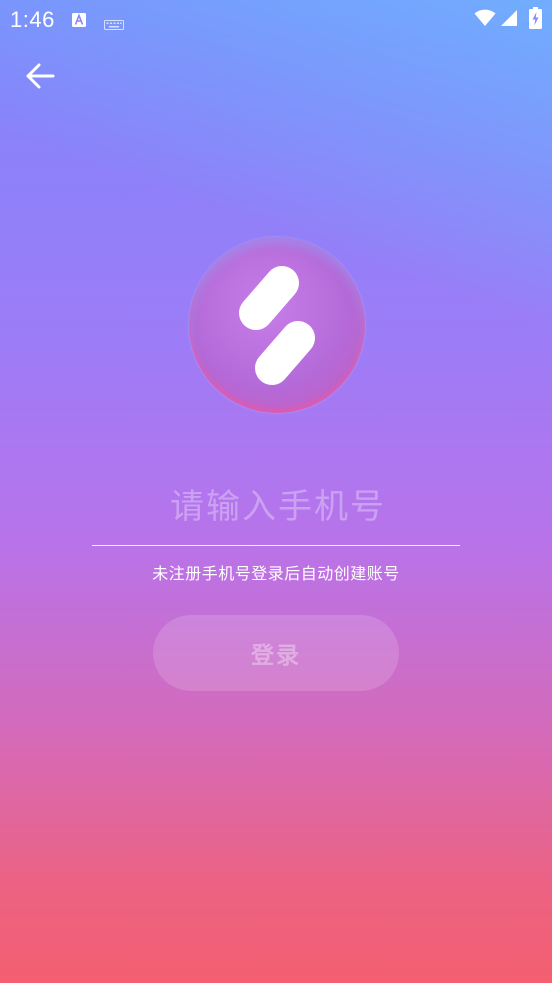  Describe the element at coordinates (276, 573) in the screenshot. I see `auto-register-hint: 未注册手机号登录后自动创建账号` at that location.